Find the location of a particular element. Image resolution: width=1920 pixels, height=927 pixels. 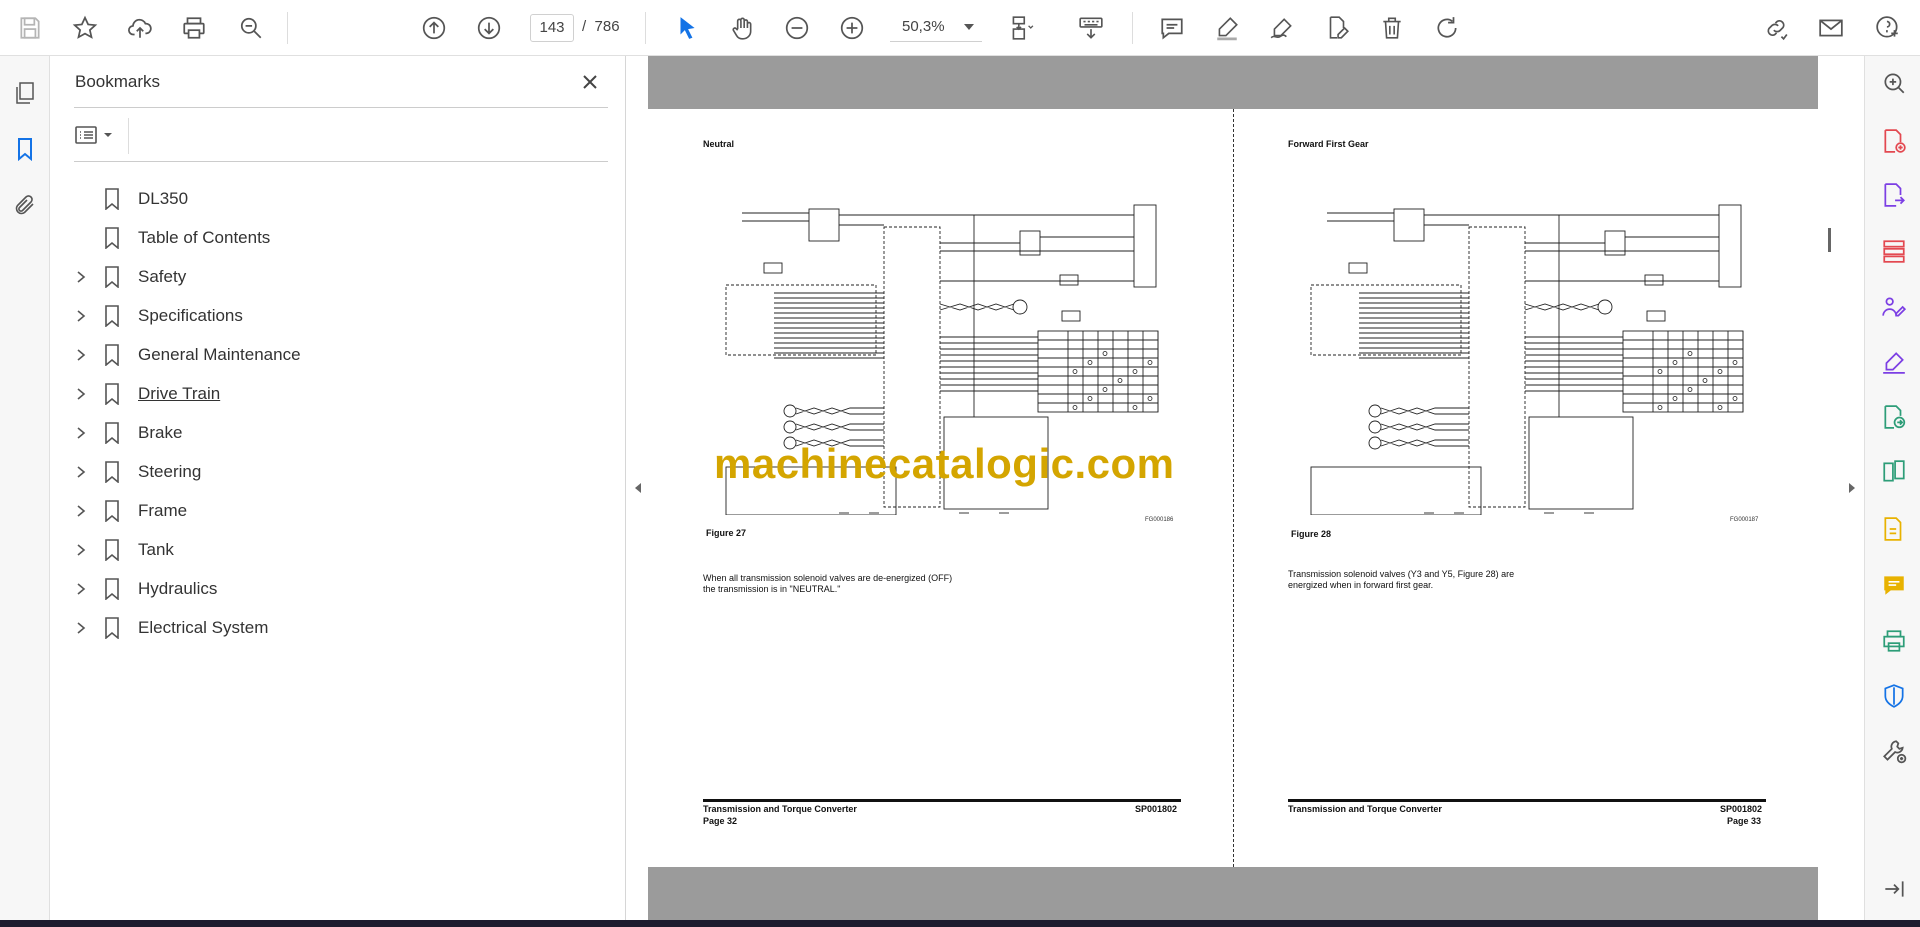

right-page-heading: Forward First Gear is located at coordinates (1328, 144).